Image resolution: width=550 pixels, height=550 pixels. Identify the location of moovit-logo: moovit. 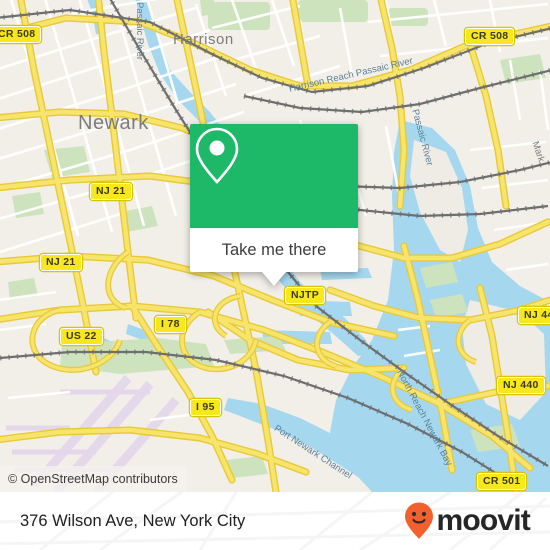
(467, 521).